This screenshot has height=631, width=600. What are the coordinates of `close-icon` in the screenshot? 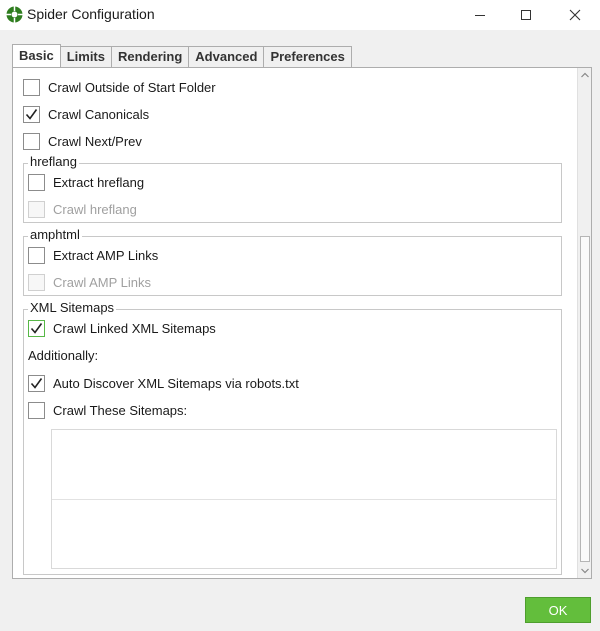 It's located at (575, 15).